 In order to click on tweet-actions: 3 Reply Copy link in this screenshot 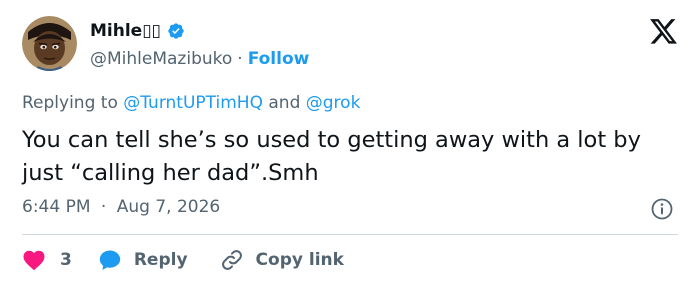, I will do `click(183, 260)`.